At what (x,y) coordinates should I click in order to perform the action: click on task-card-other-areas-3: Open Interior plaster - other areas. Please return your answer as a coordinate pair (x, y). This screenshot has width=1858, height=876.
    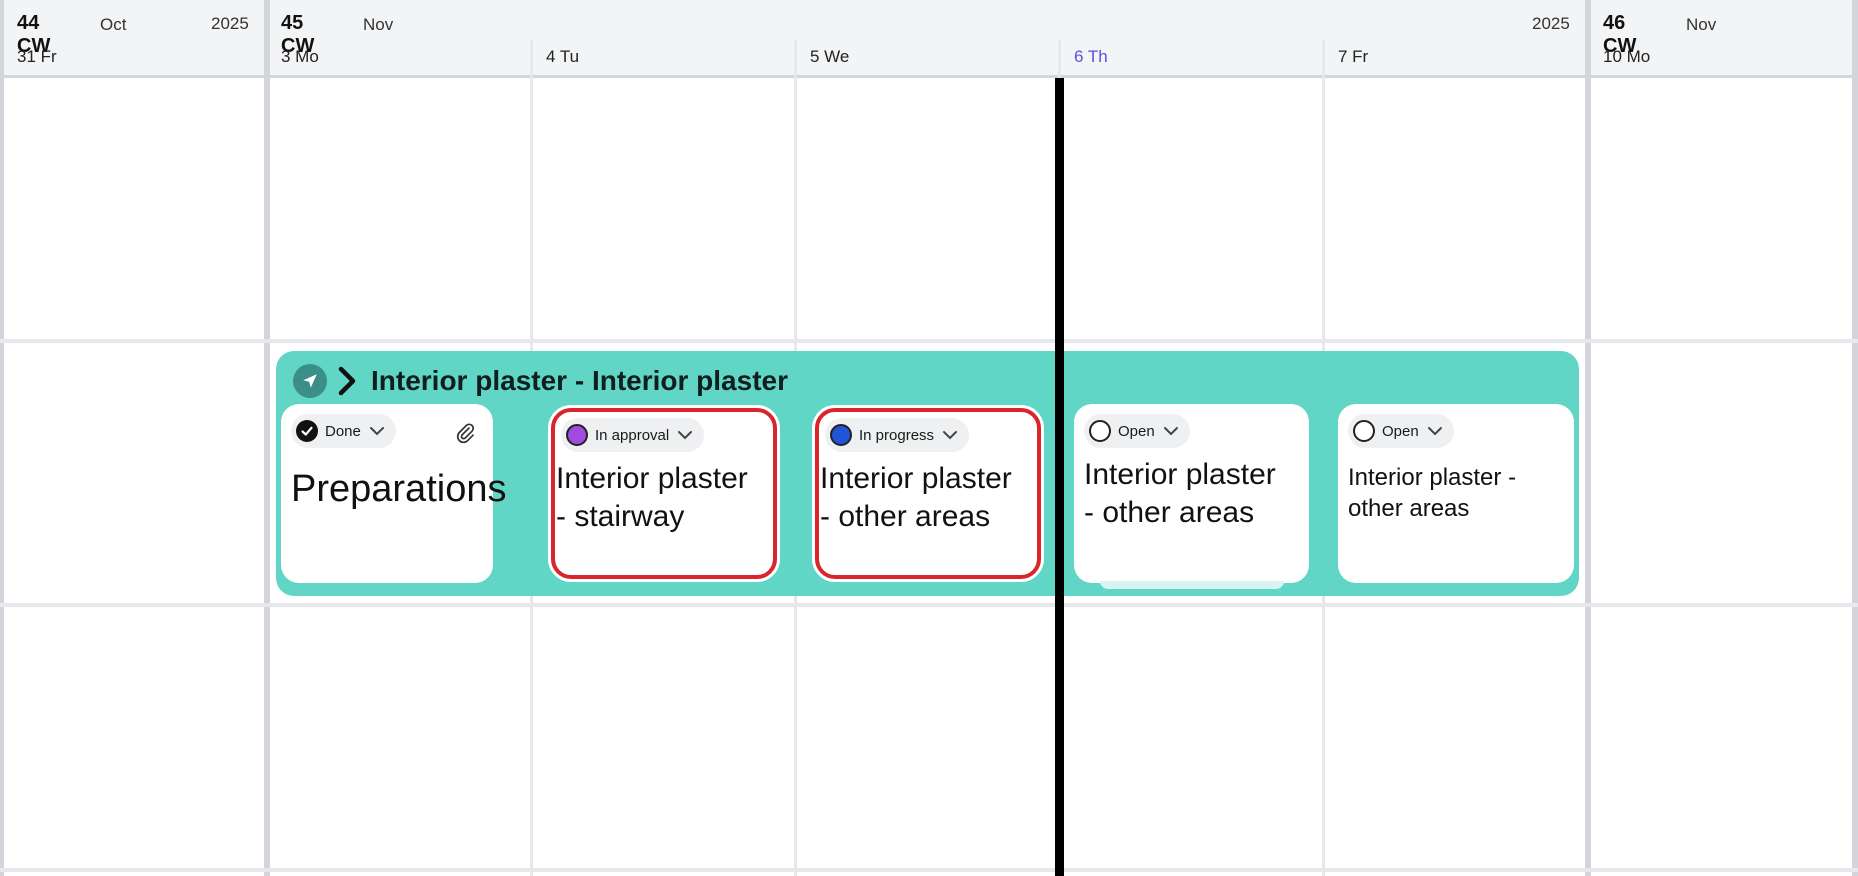
    Looking at the image, I should click on (1456, 493).